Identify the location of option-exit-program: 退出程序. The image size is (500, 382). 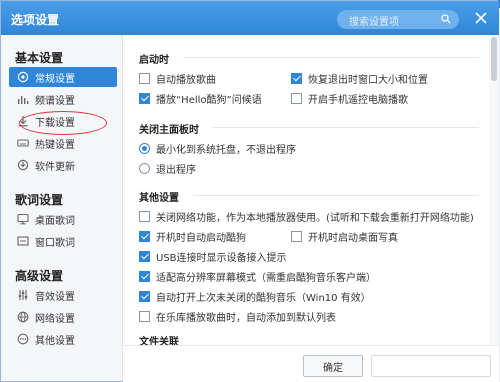
(167, 168).